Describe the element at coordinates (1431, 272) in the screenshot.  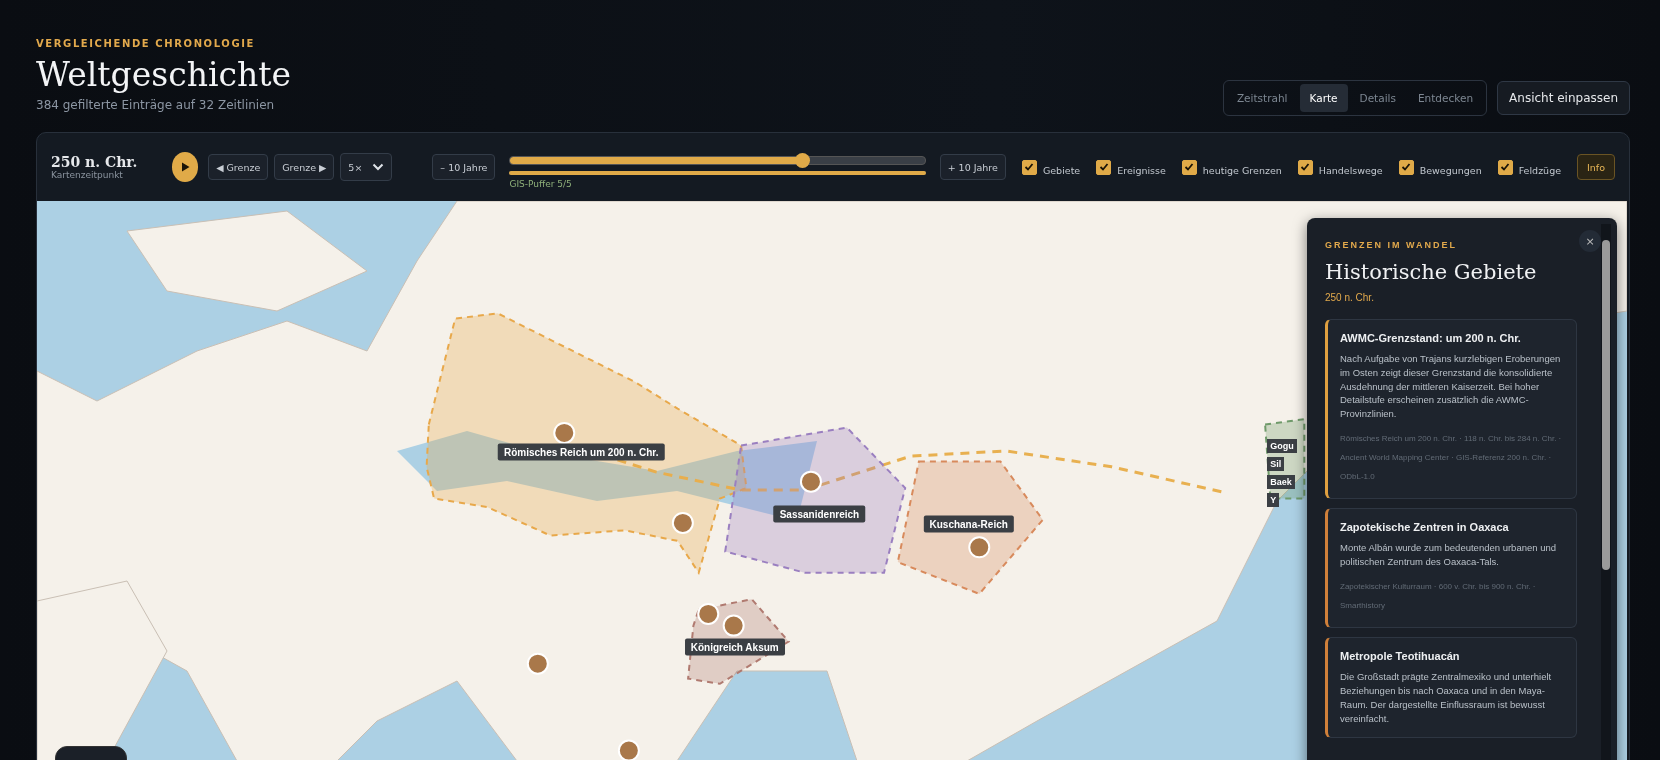
I see `panel-title: Historische Gebiete` at that location.